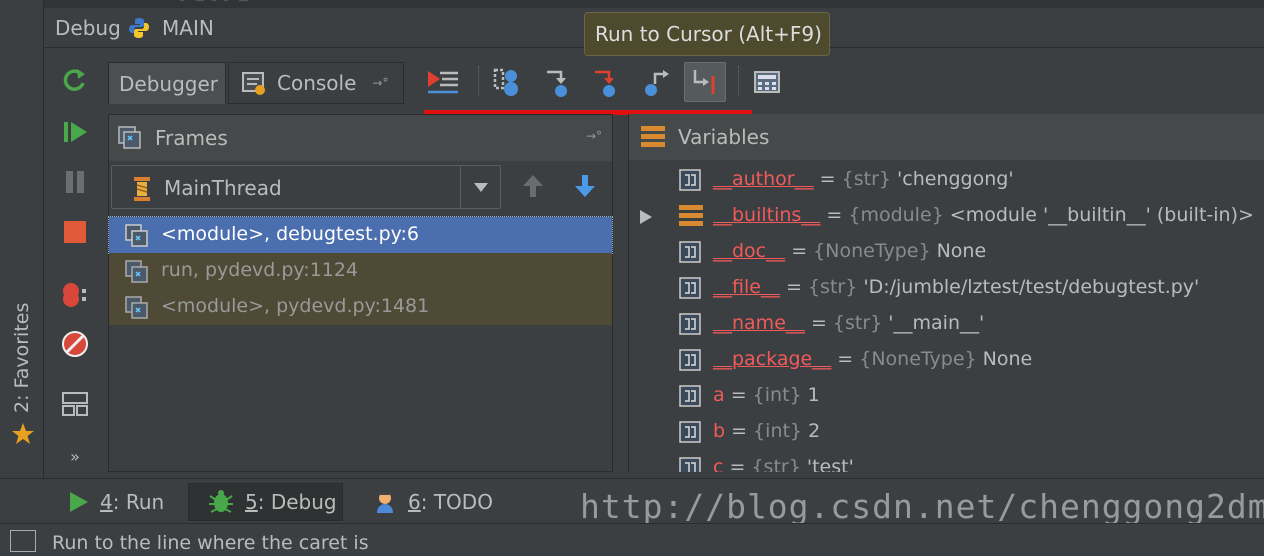 This screenshot has height=556, width=1264. I want to click on dropdown-button, so click(480, 187).